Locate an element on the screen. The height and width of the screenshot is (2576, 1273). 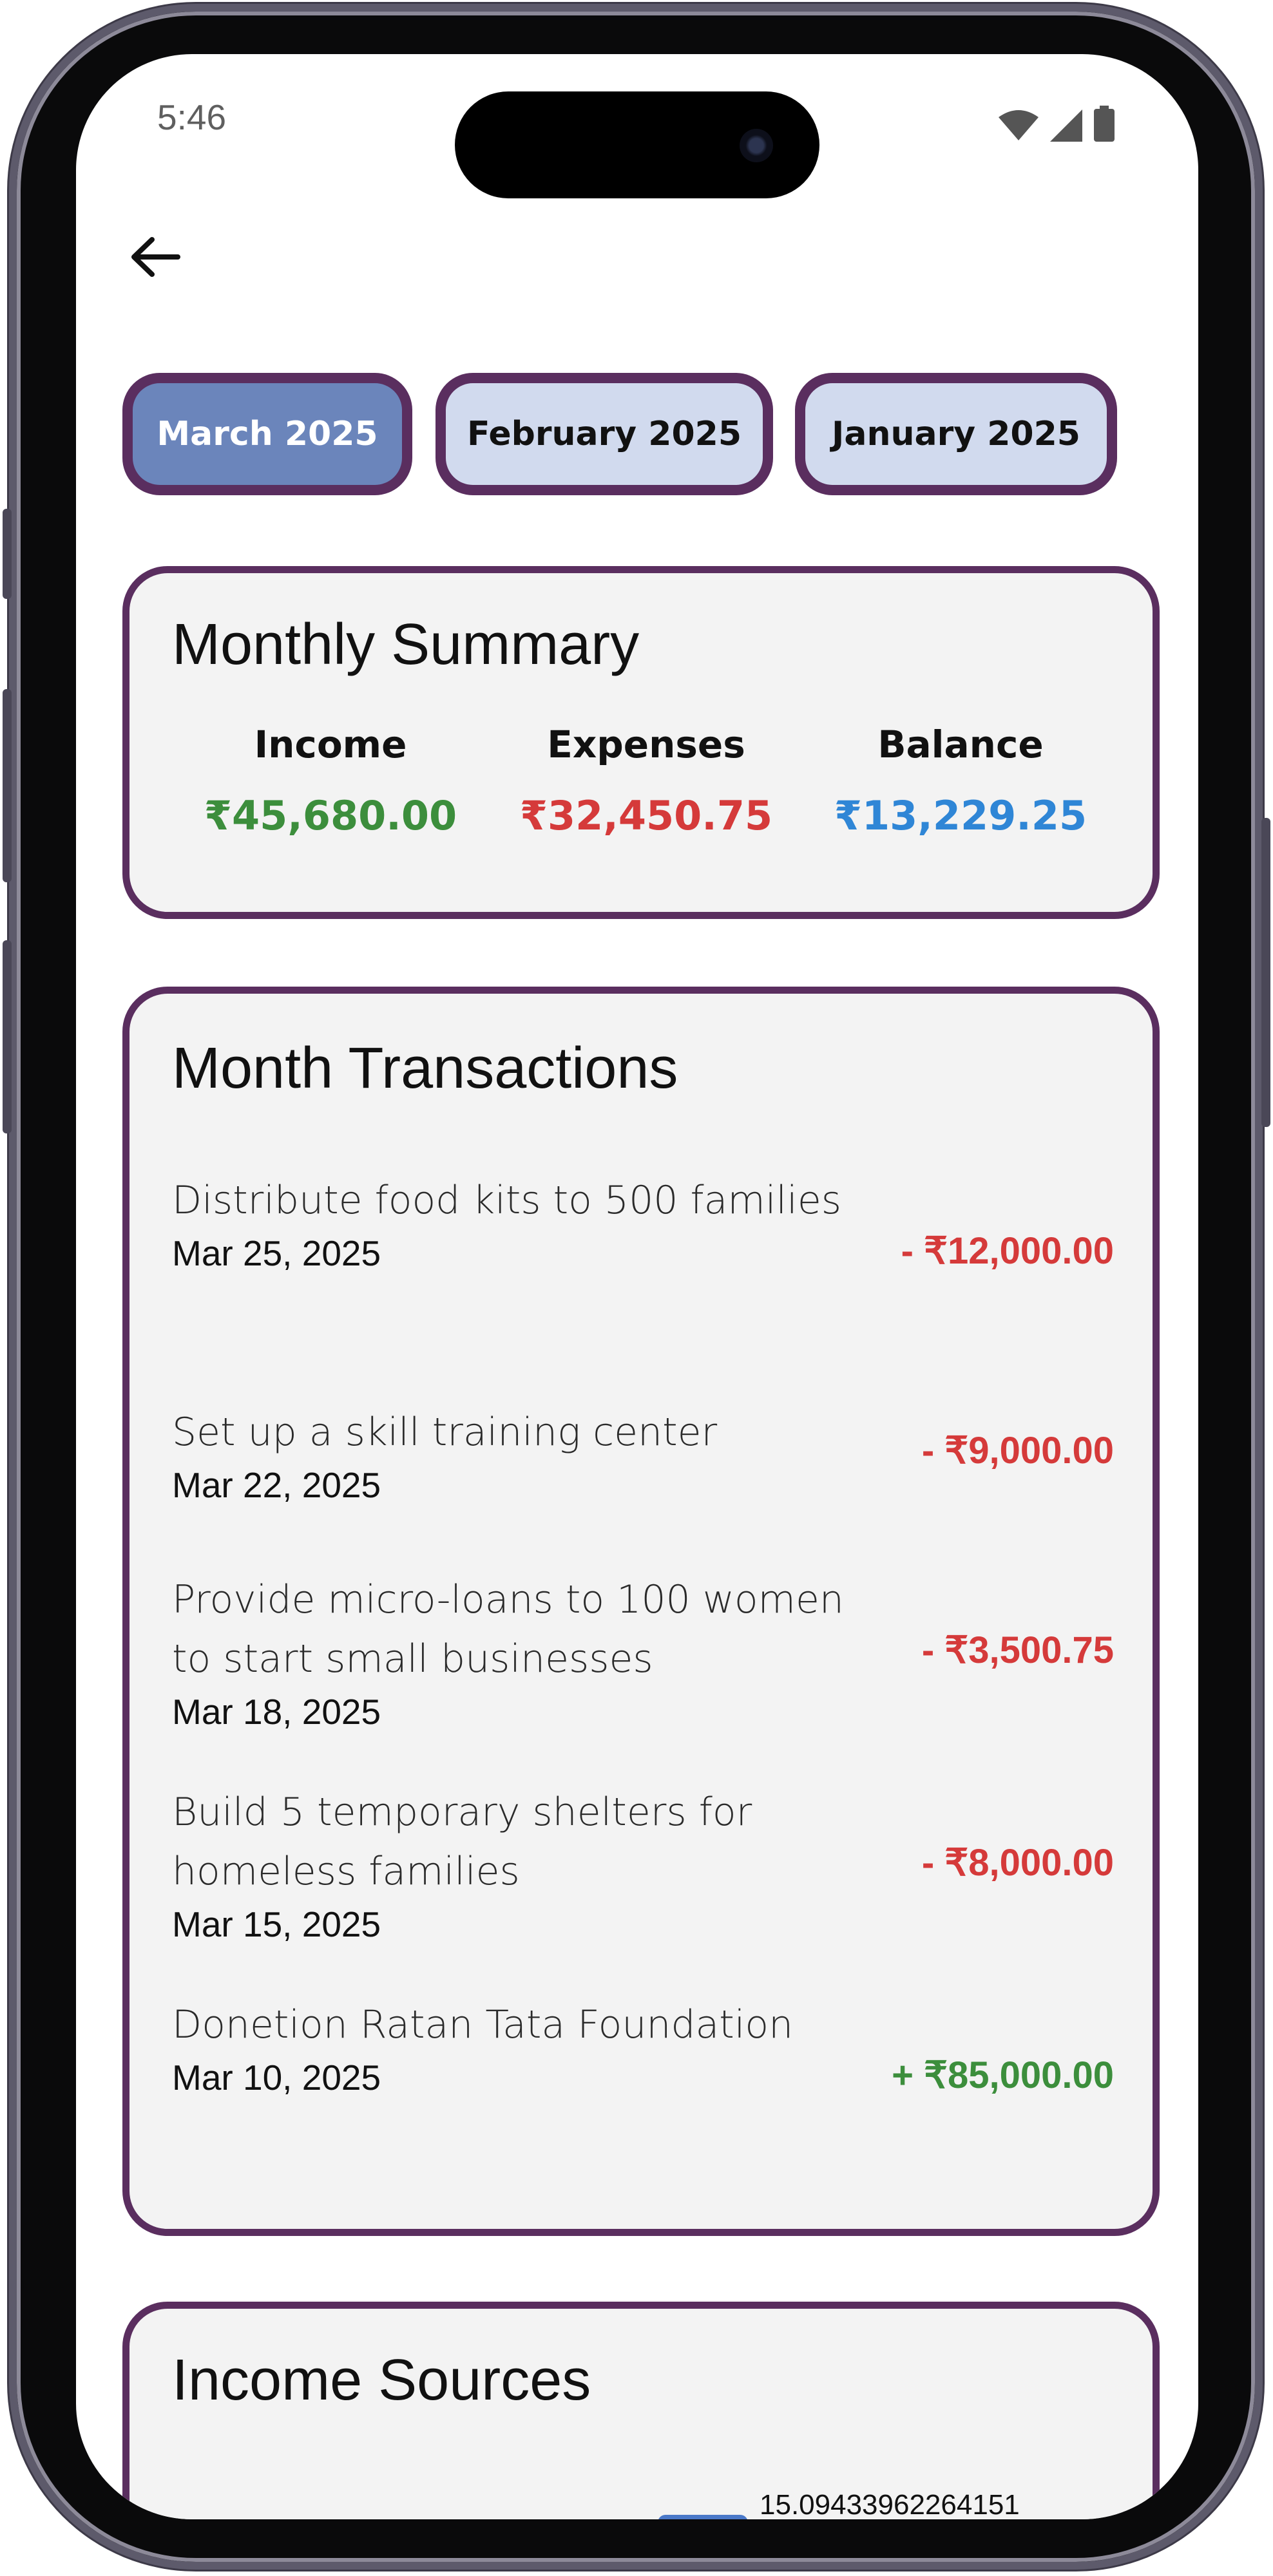
transaction-date: Mar 18, 2025 is located at coordinates (277, 1712).